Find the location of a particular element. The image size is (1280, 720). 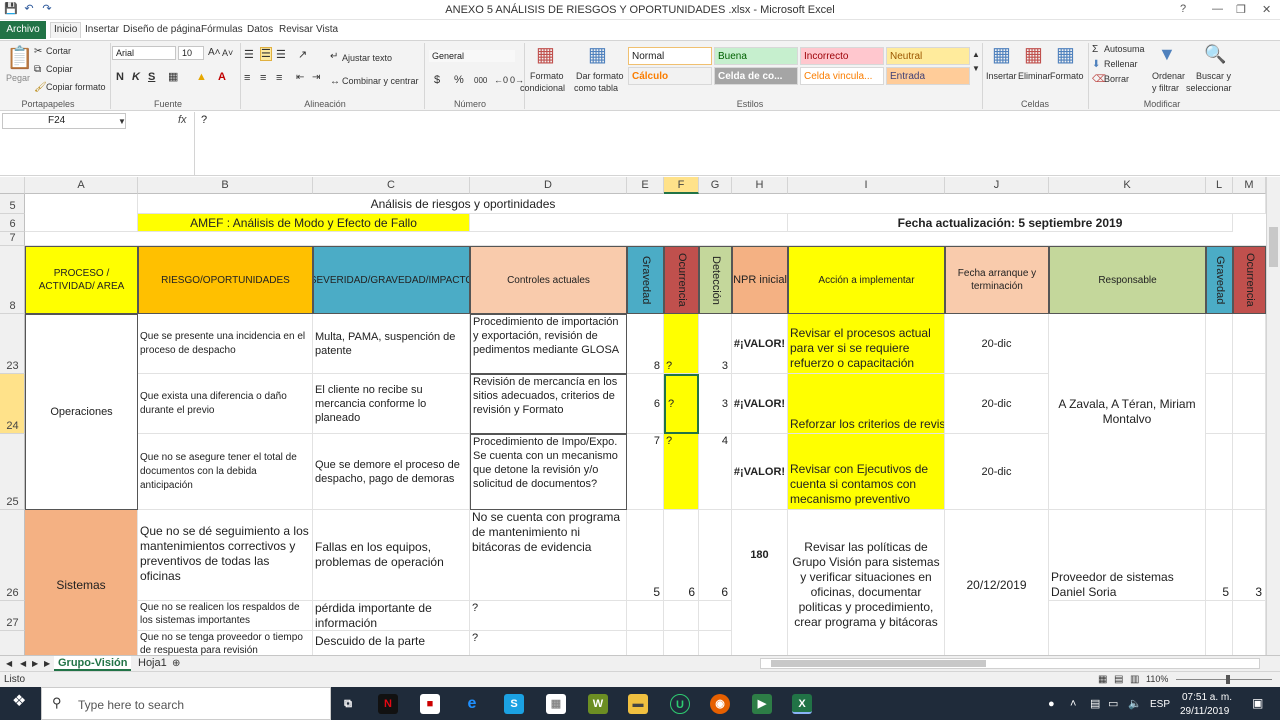

align-center-icon: ≡ is located at coordinates (263, 78).